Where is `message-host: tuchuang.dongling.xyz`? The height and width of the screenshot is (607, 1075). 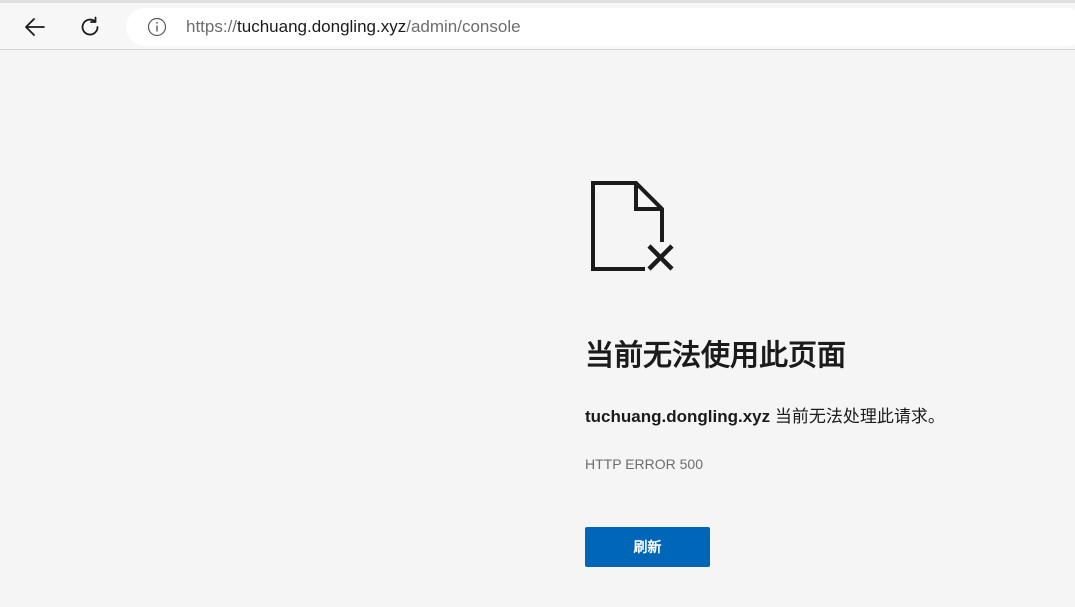
message-host: tuchuang.dongling.xyz is located at coordinates (678, 416).